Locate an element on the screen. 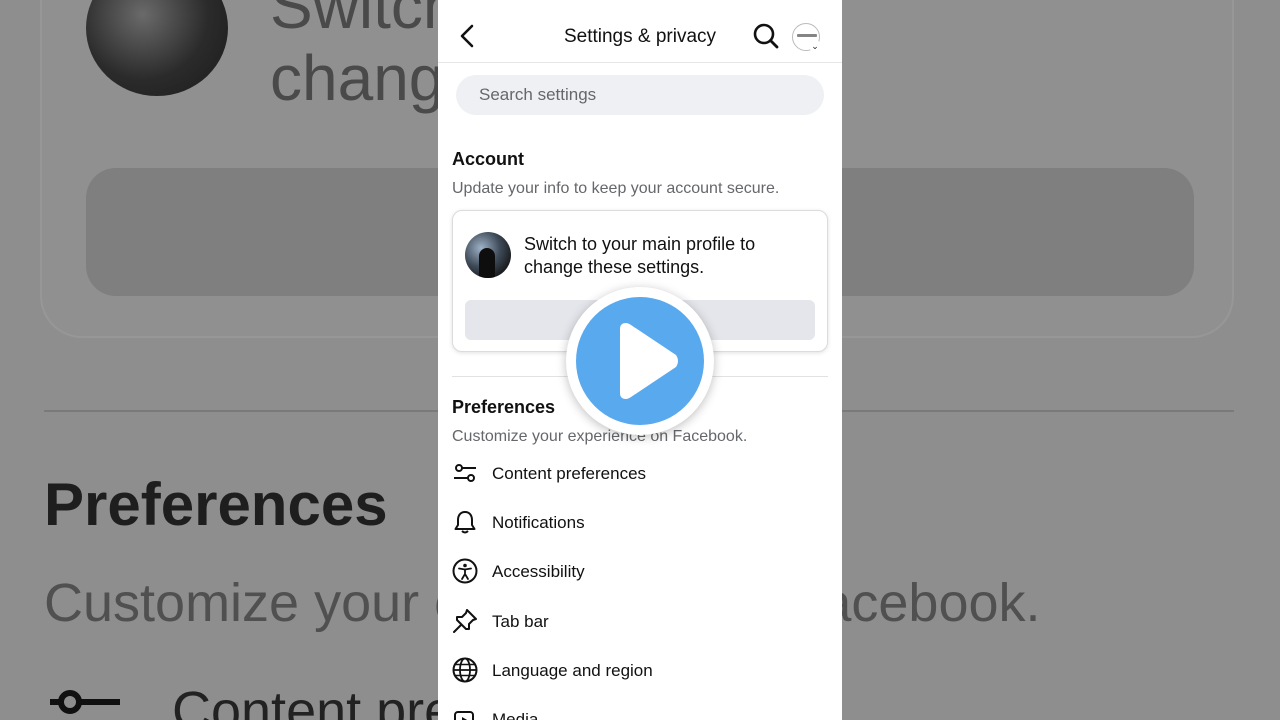 This screenshot has height=720, width=1280. profile-switcher-button: ⌄ is located at coordinates (806, 37).